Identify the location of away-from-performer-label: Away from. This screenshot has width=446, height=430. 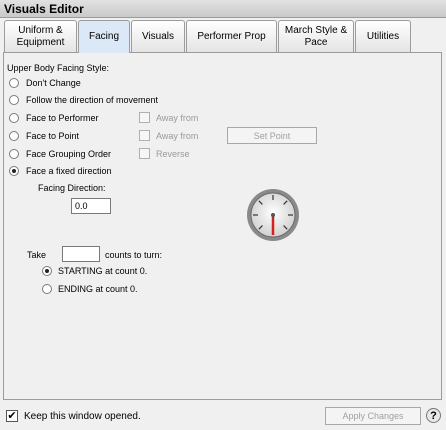
(177, 118).